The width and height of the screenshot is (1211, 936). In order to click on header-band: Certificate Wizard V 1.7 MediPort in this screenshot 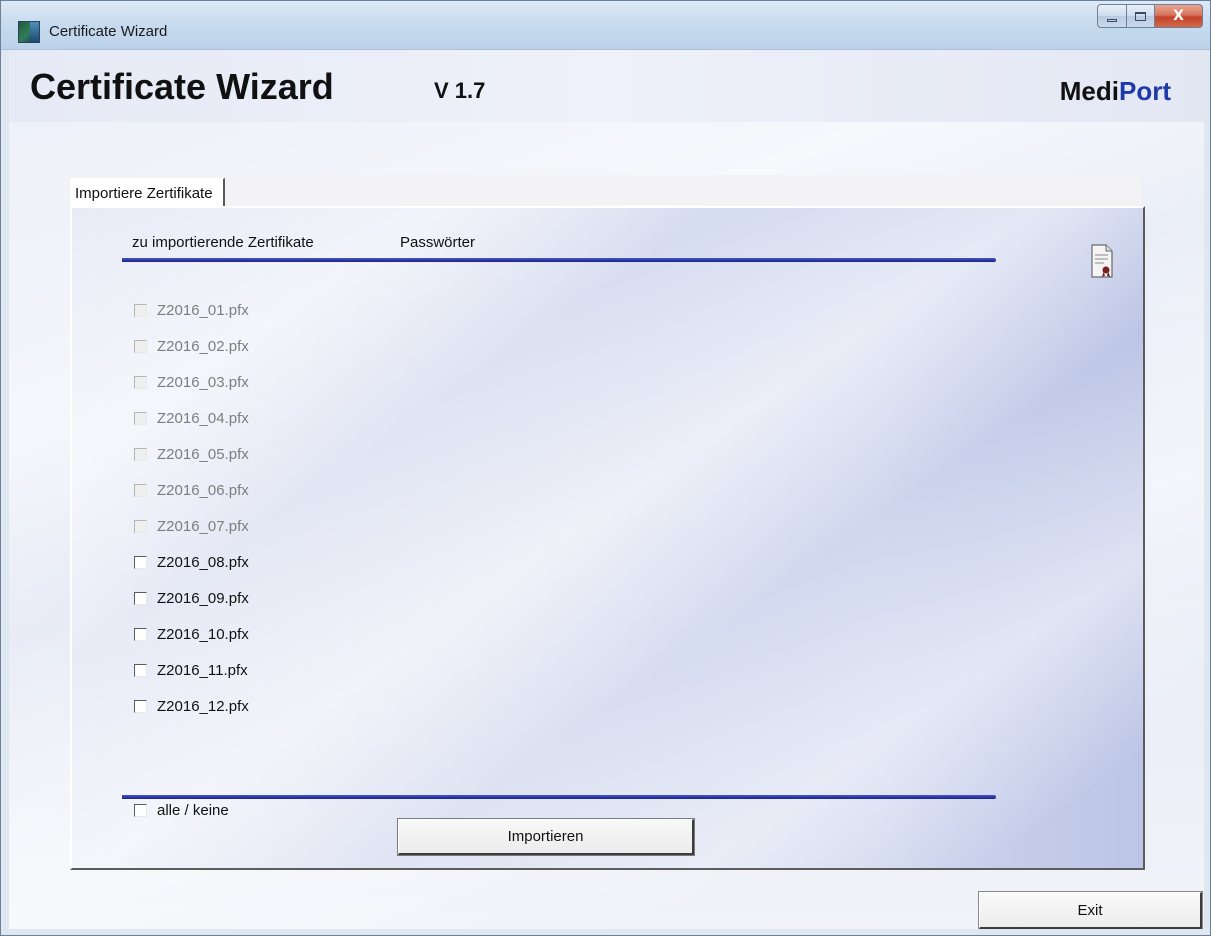, I will do `click(606, 86)`.